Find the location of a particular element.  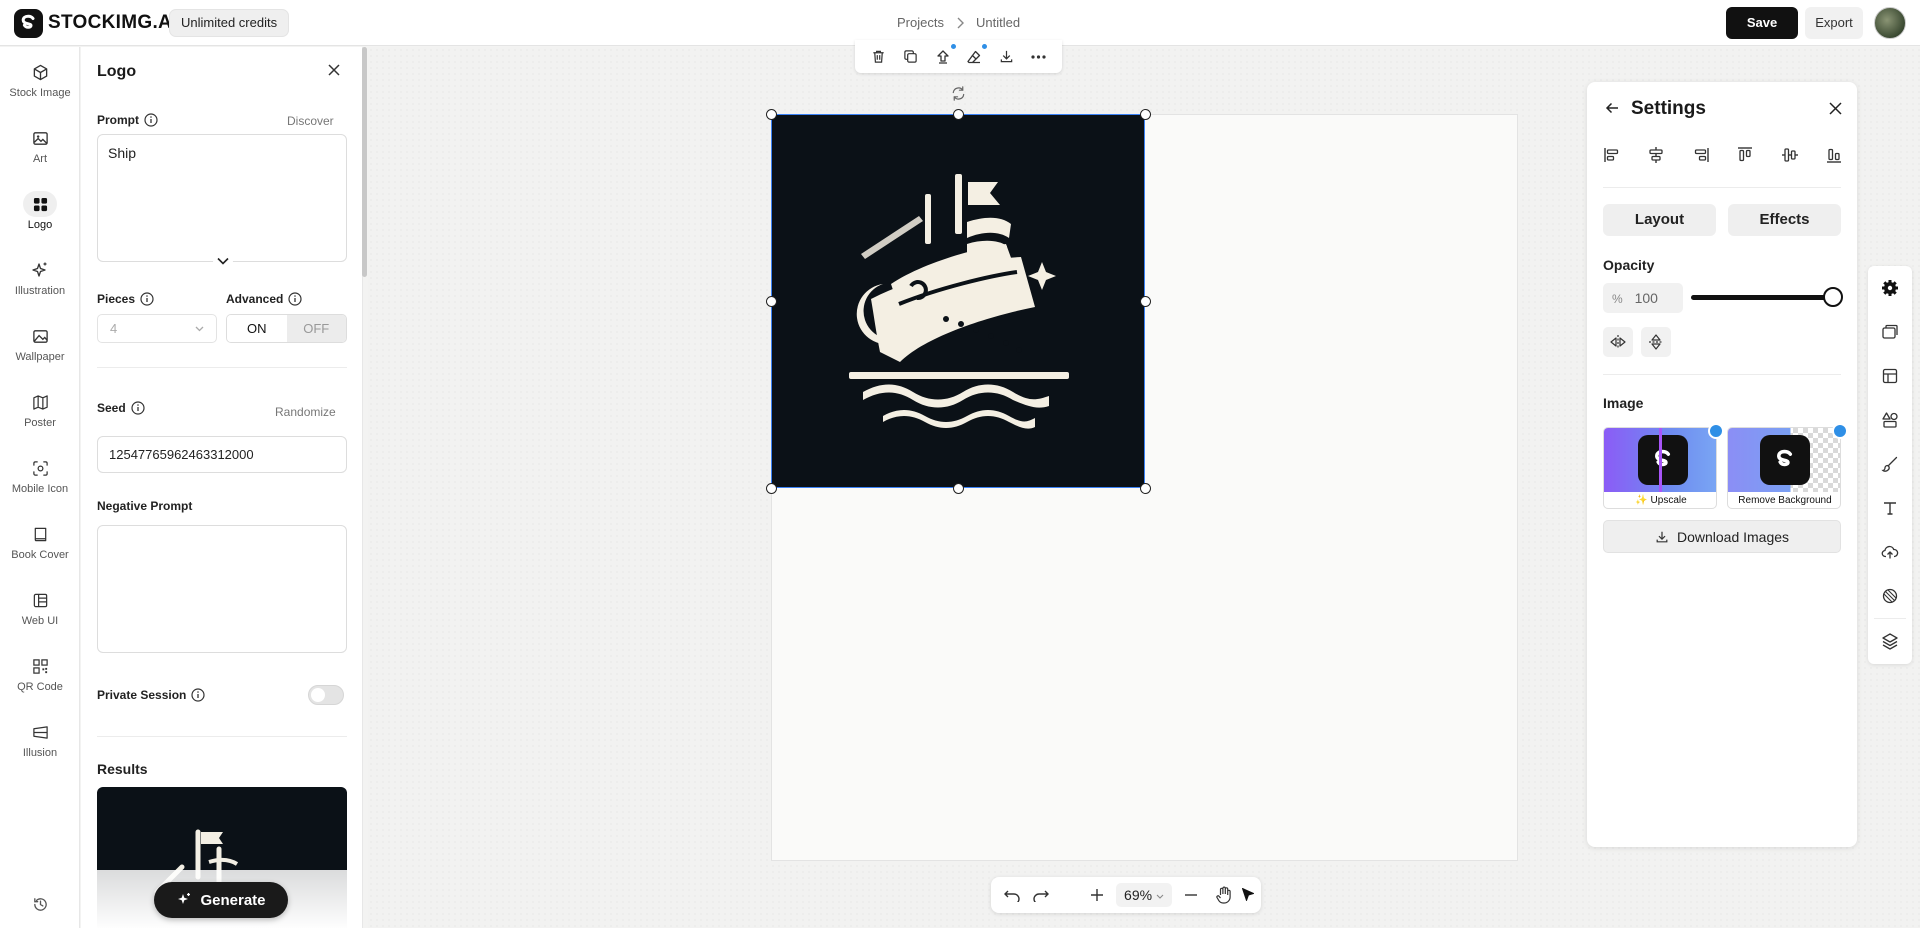

opacity-slider is located at coordinates (1761, 297).